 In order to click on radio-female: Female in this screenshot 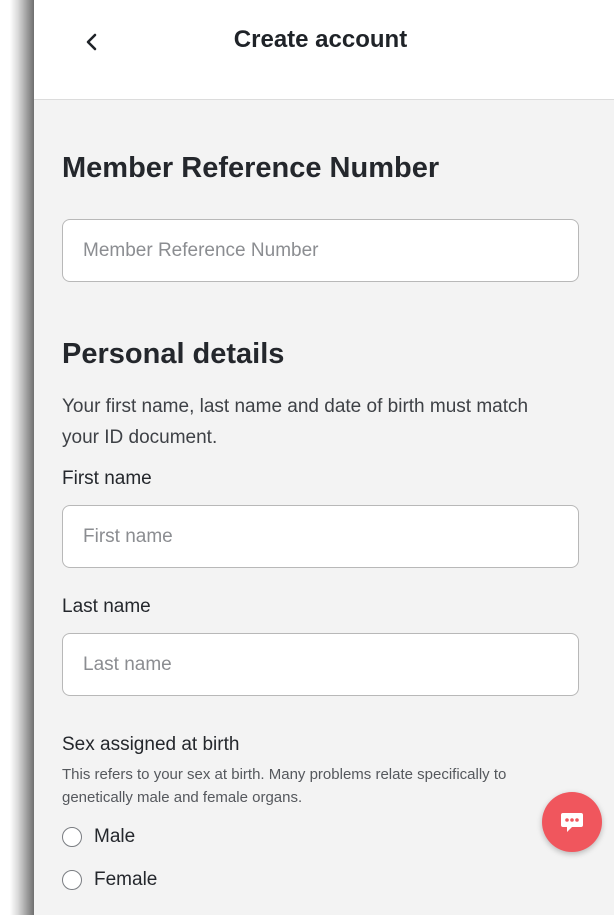, I will do `click(109, 880)`.